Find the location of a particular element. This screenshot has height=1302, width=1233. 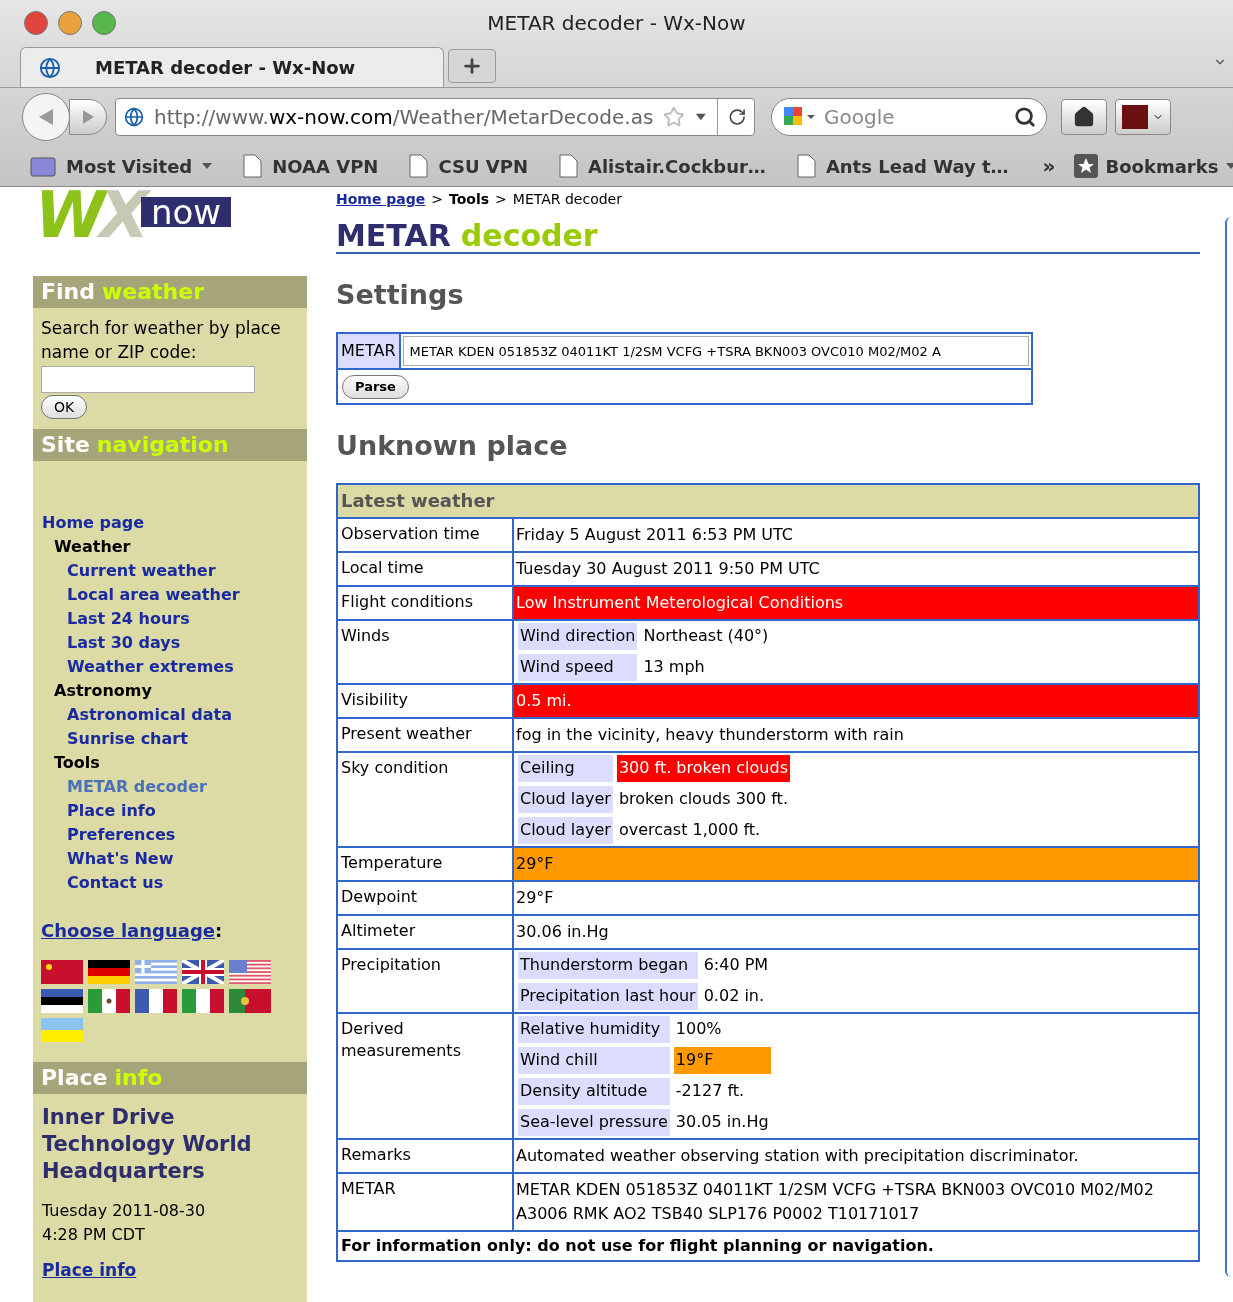

detail-value: 19°F is located at coordinates (722, 1060).